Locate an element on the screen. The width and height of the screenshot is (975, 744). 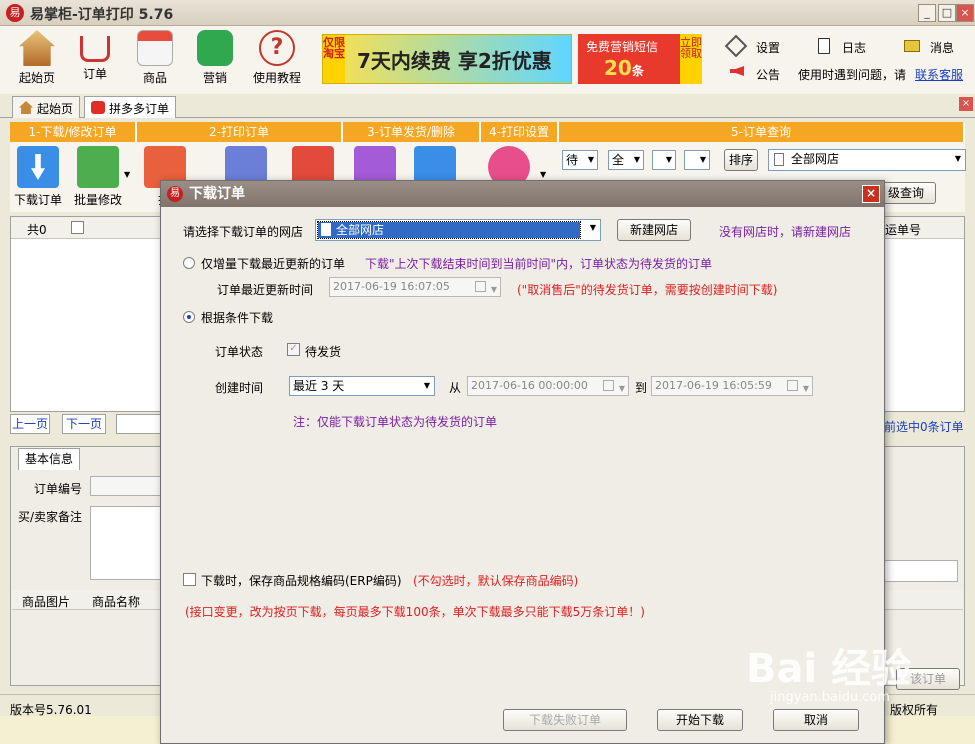
sort-button: 排序 is located at coordinates (741, 160).